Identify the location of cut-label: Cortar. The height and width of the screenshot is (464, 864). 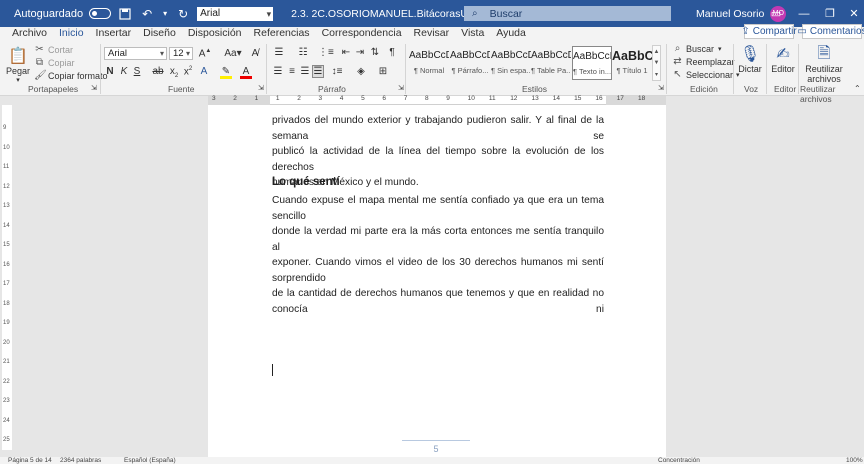
(61, 49).